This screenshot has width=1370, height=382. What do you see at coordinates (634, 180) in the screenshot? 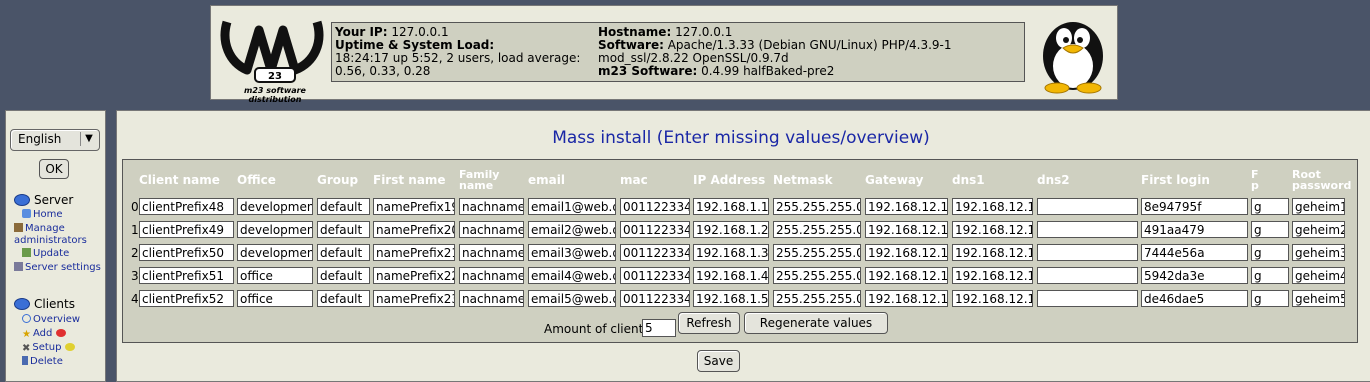
I see `col-header-mac: mac` at bounding box center [634, 180].